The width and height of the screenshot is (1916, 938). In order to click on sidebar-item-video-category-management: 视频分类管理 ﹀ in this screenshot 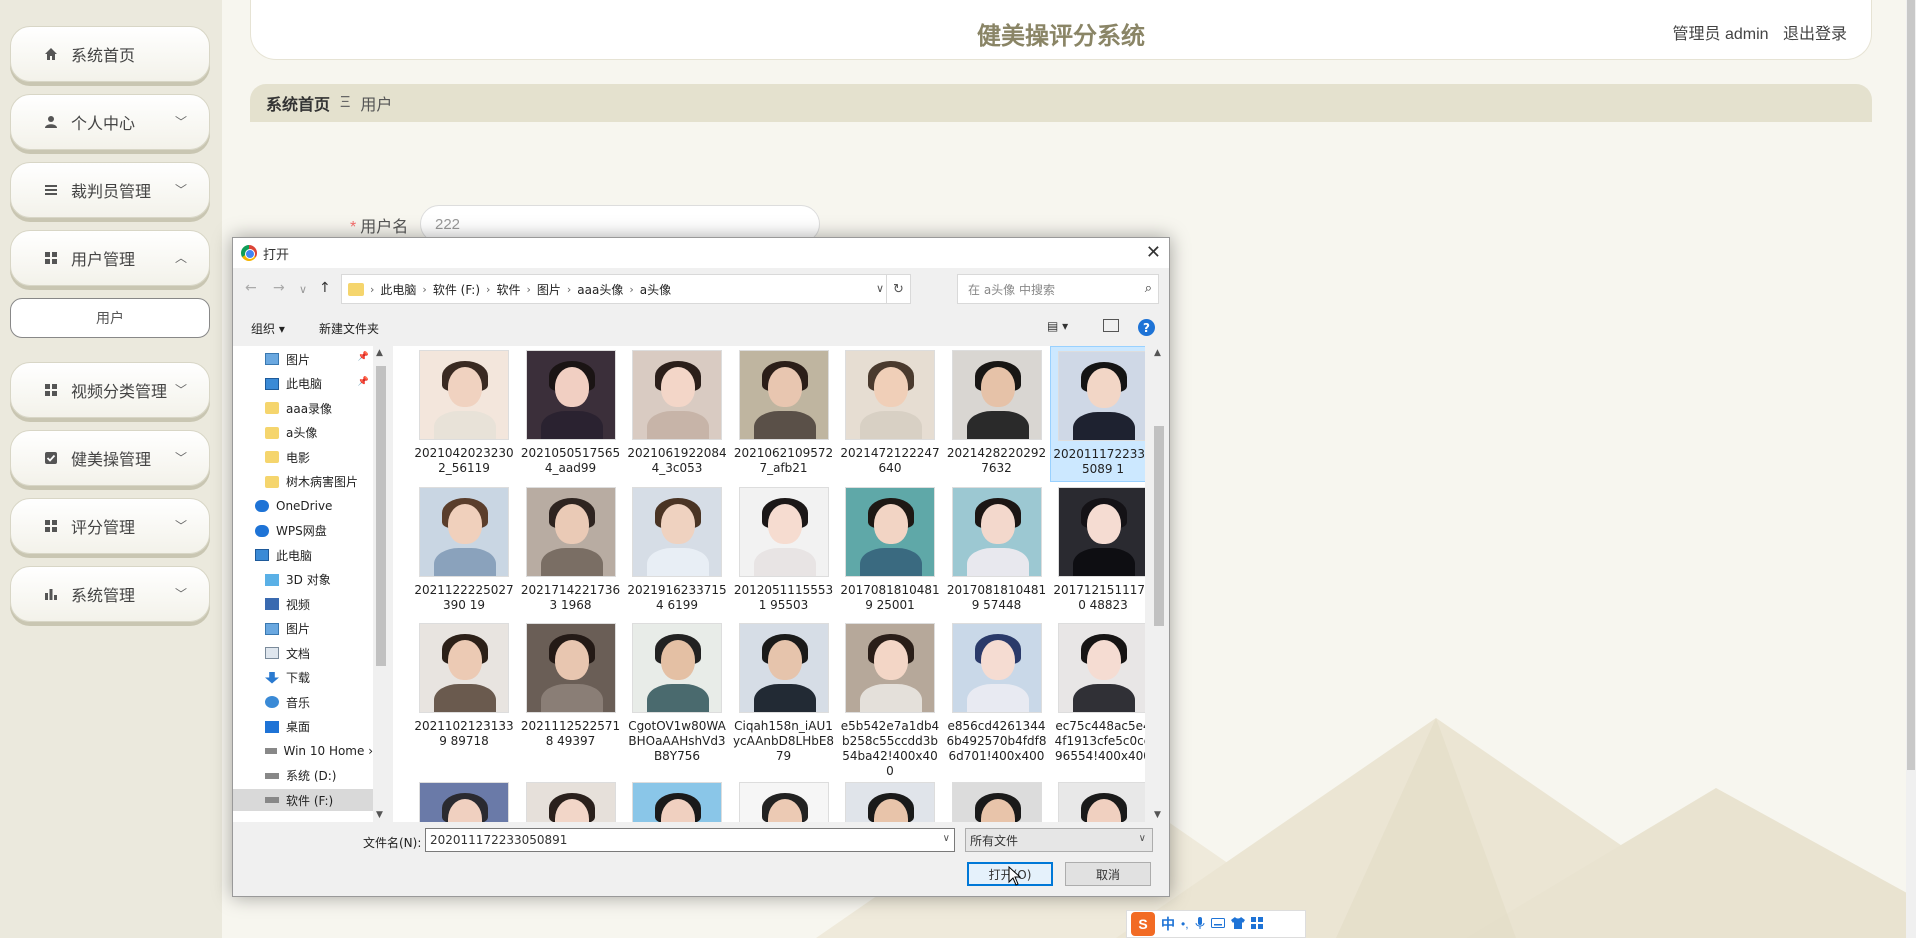, I will do `click(110, 390)`.